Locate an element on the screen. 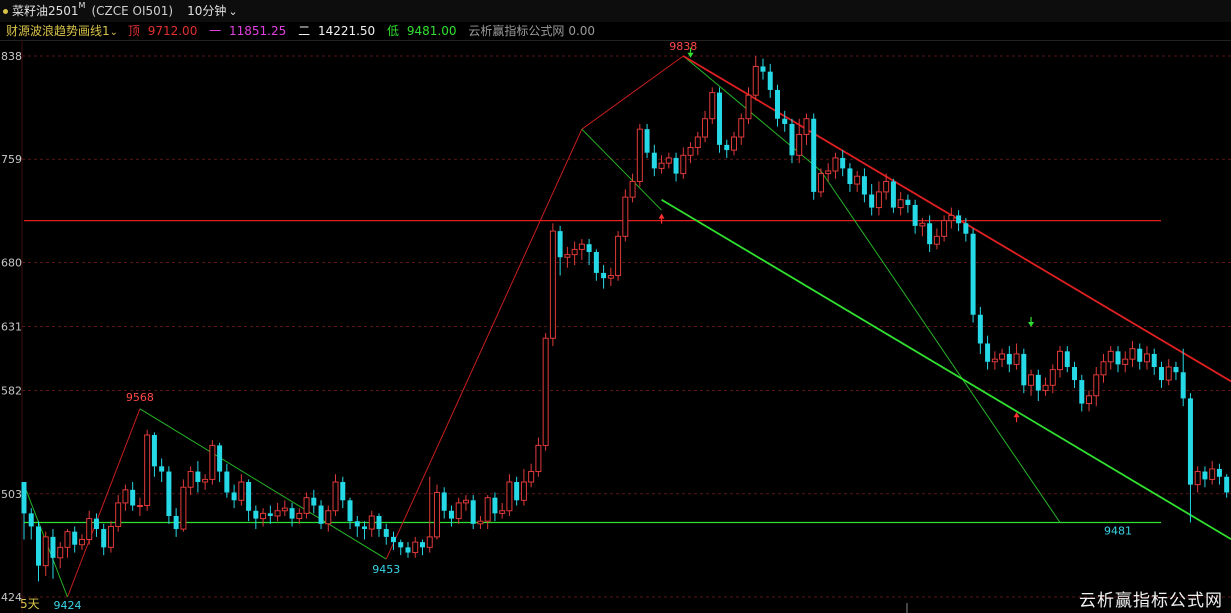 This screenshot has height=613, width=1231. y-tick-label: 424 is located at coordinates (11, 597).